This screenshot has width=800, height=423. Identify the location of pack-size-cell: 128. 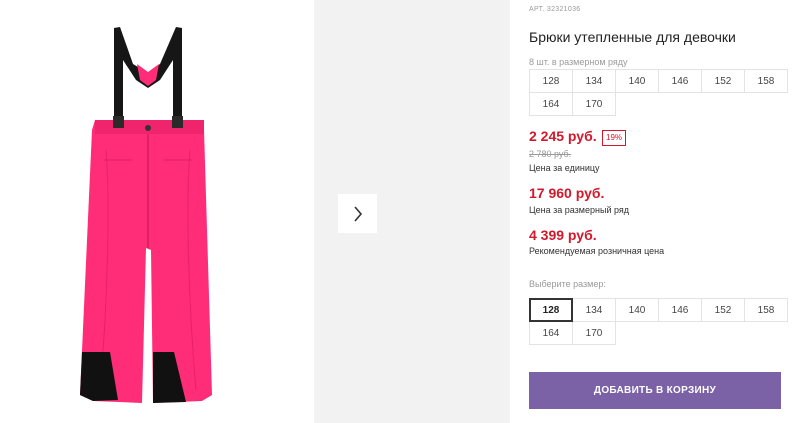
(551, 81).